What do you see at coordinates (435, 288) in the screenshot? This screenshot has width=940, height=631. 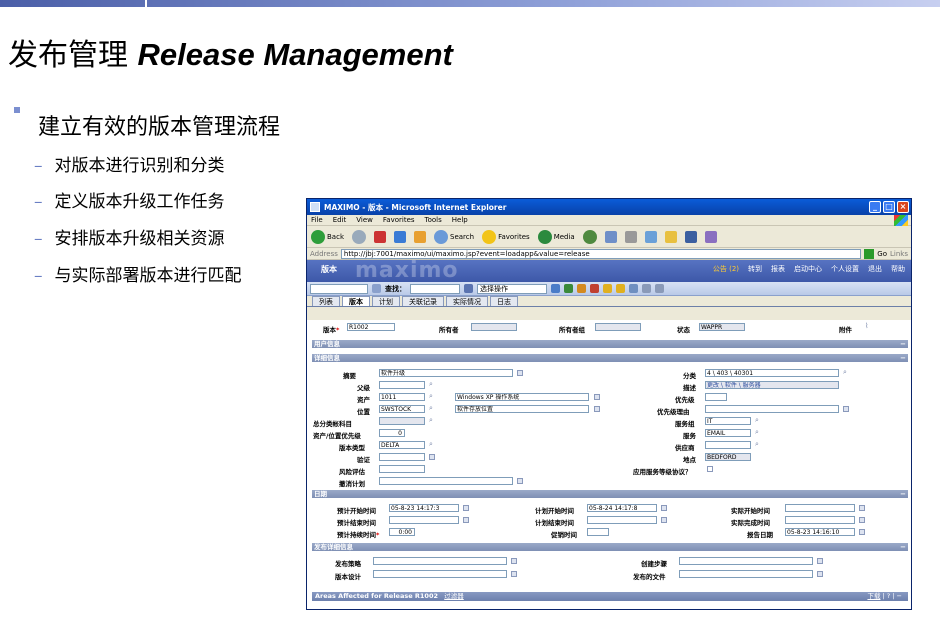 I see `find-input` at bounding box center [435, 288].